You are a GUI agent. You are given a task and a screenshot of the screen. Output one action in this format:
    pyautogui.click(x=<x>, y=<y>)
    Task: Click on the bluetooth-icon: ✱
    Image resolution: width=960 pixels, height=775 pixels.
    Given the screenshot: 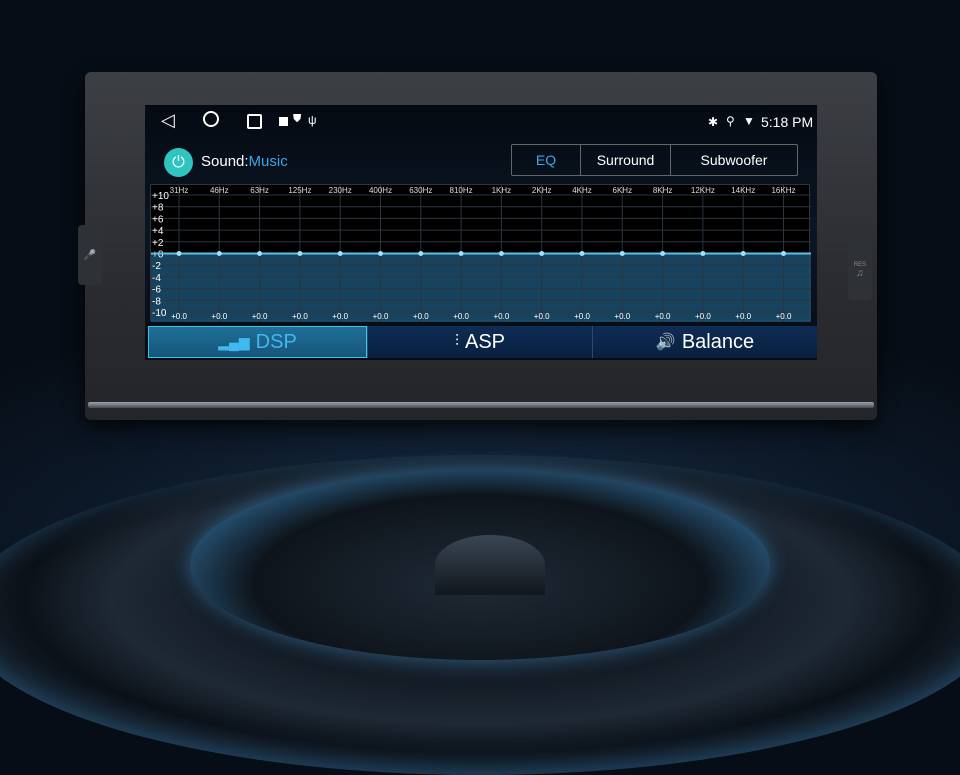 What is the action you would take?
    pyautogui.click(x=713, y=122)
    